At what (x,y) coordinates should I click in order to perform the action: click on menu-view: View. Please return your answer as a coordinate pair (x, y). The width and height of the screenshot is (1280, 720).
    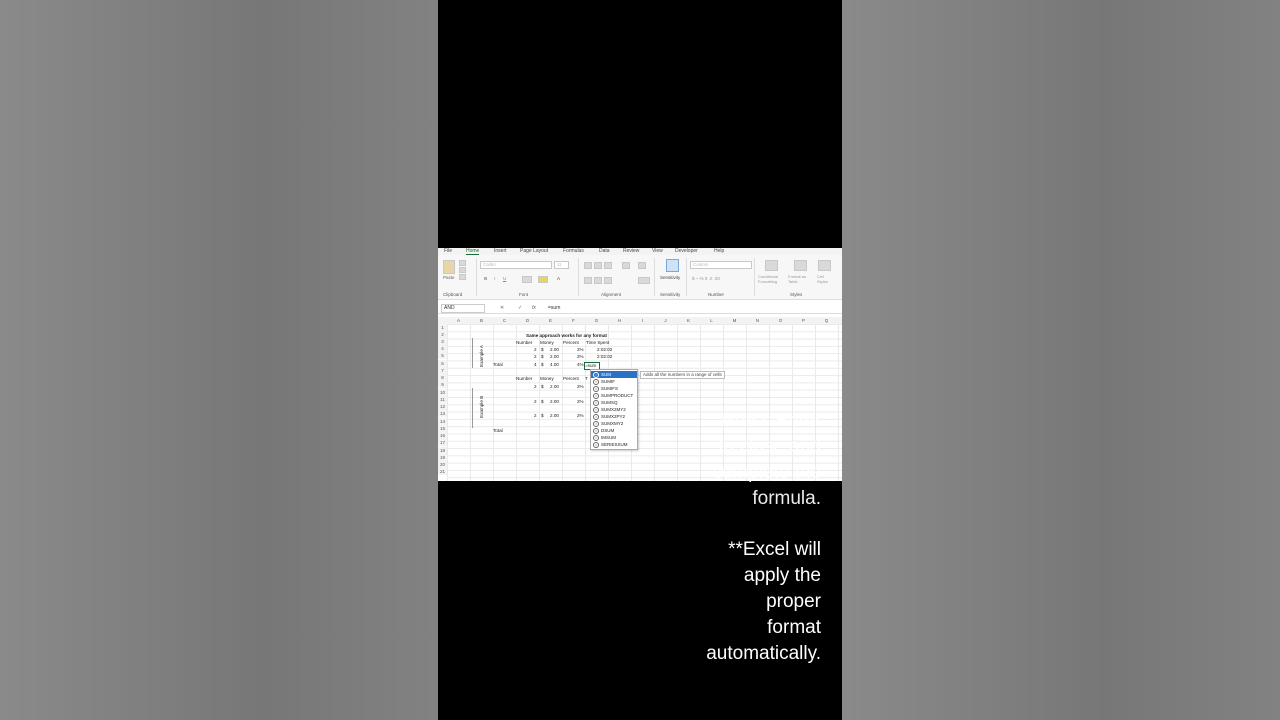
    Looking at the image, I should click on (657, 251).